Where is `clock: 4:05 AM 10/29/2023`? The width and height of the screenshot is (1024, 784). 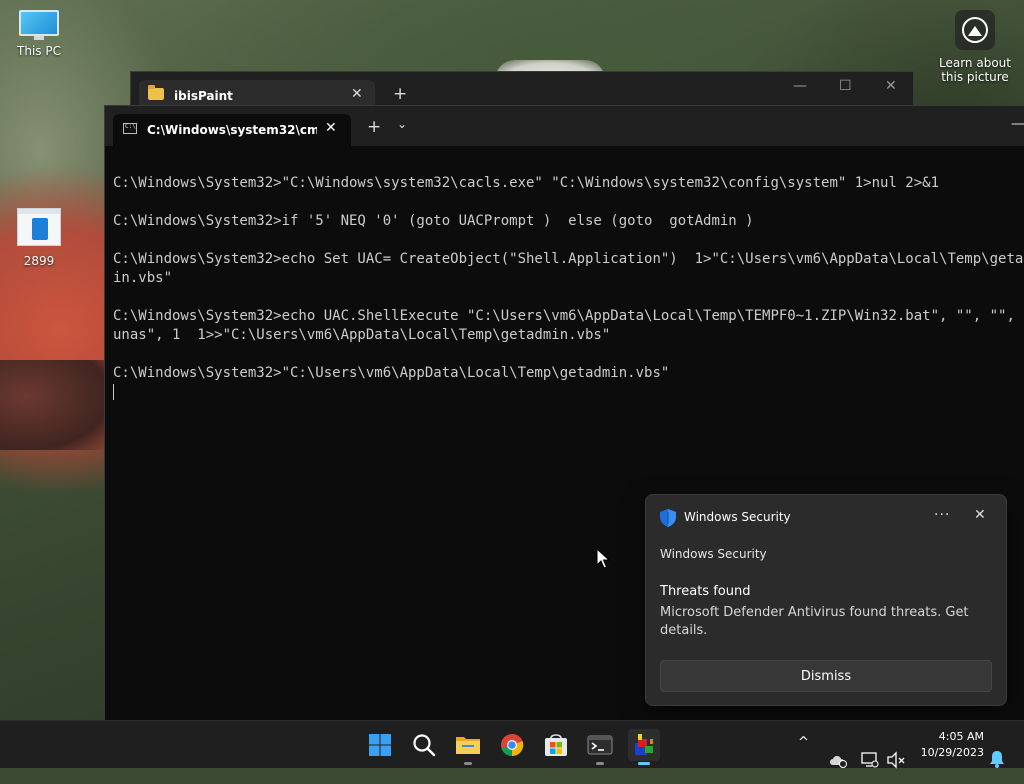 clock: 4:05 AM 10/29/2023 is located at coordinates (948, 745).